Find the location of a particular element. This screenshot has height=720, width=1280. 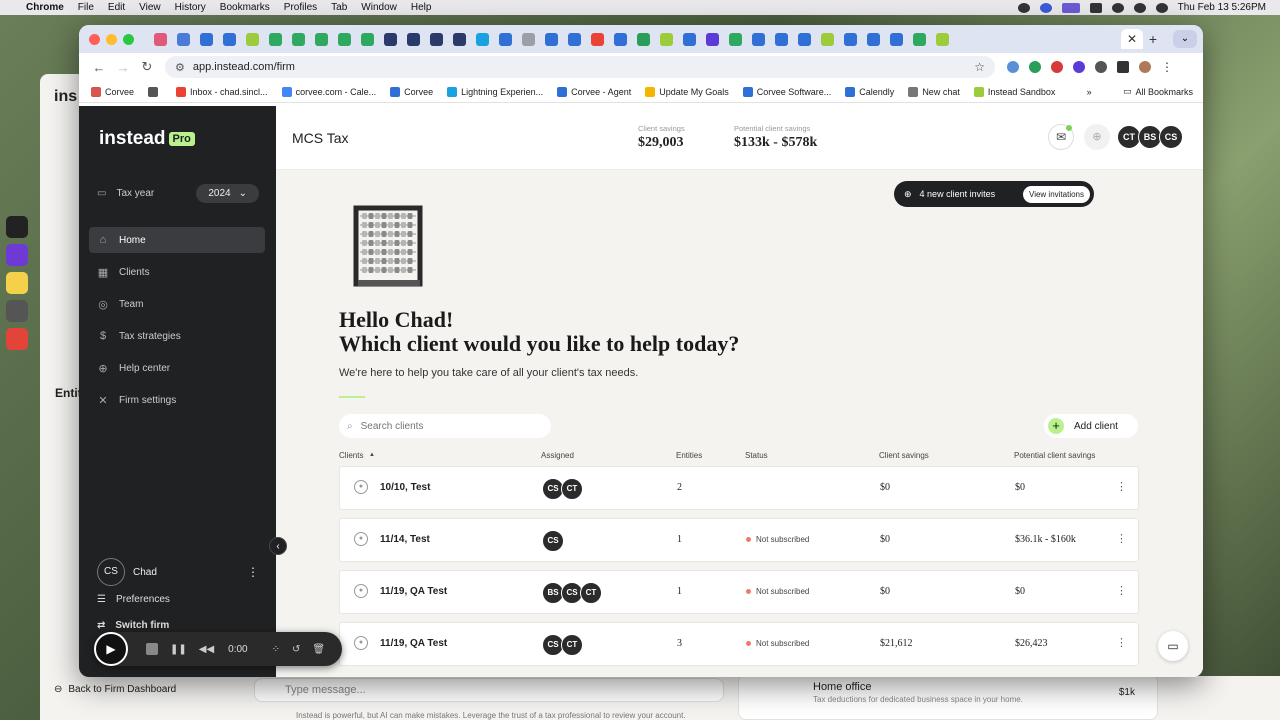

sidebar-item-firm-settings: ✕ Firm settings is located at coordinates (177, 400).